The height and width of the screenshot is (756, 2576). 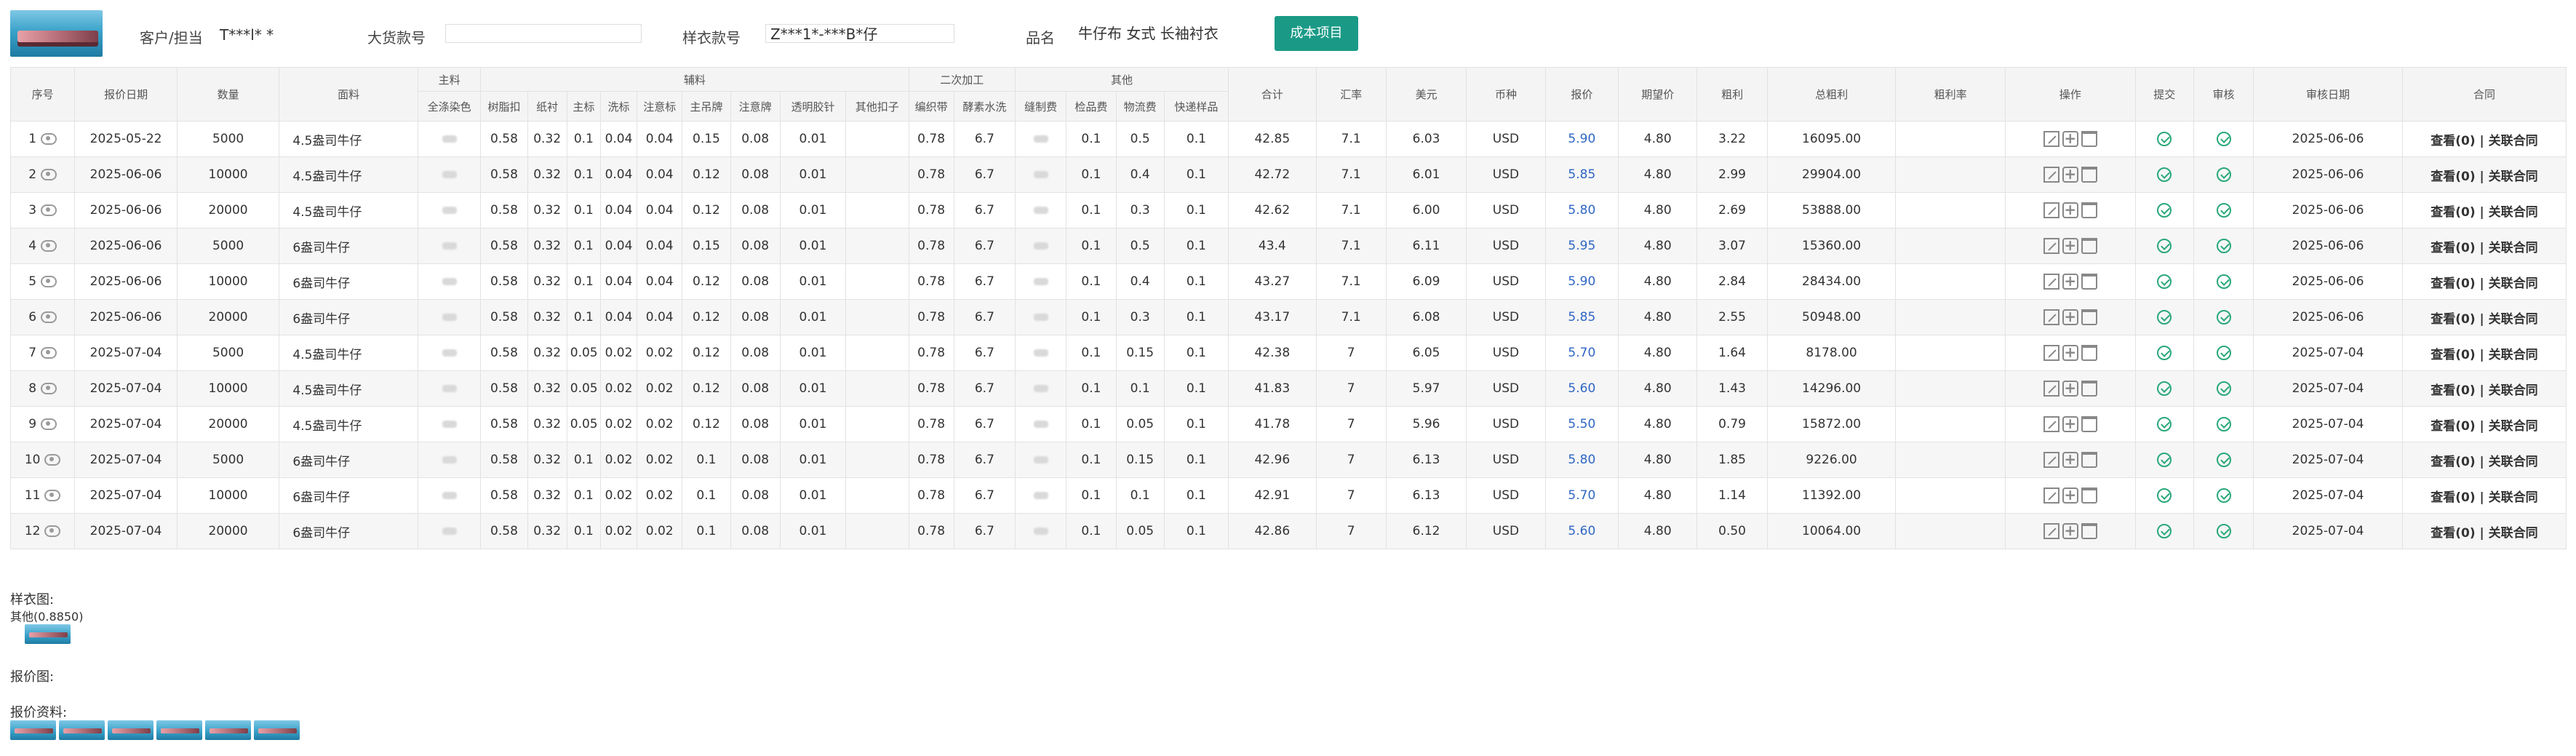 What do you see at coordinates (504, 174) in the screenshot?
I see `cell-resin-btn: 0.58` at bounding box center [504, 174].